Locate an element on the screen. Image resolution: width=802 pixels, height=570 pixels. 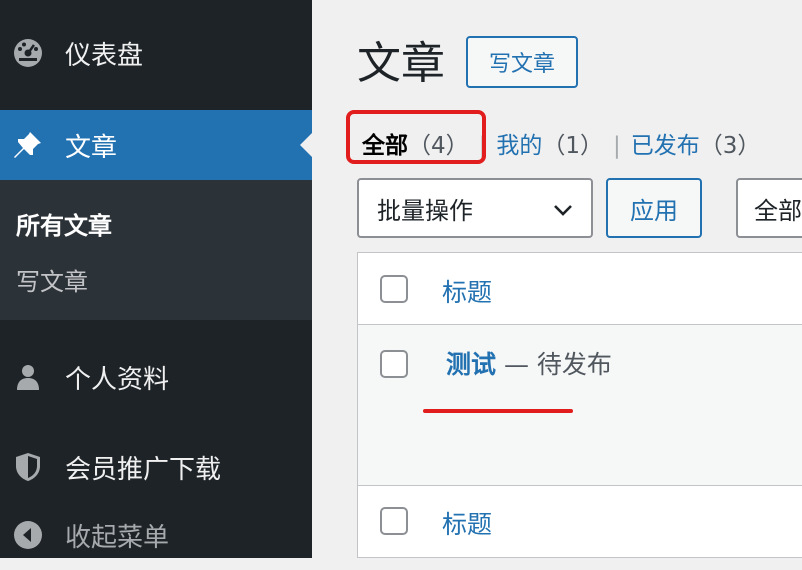
posts-submenu: 所有文章 写文章 is located at coordinates (156, 250).